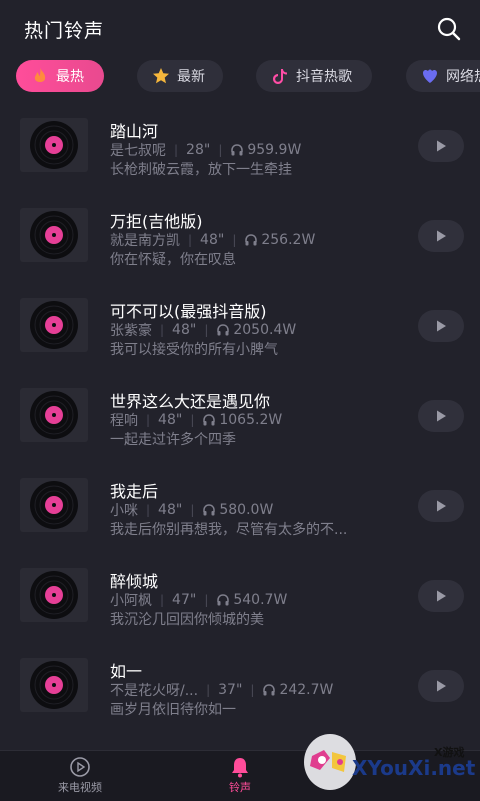 The height and width of the screenshot is (801, 480). I want to click on nav-label: 铃声, so click(240, 787).